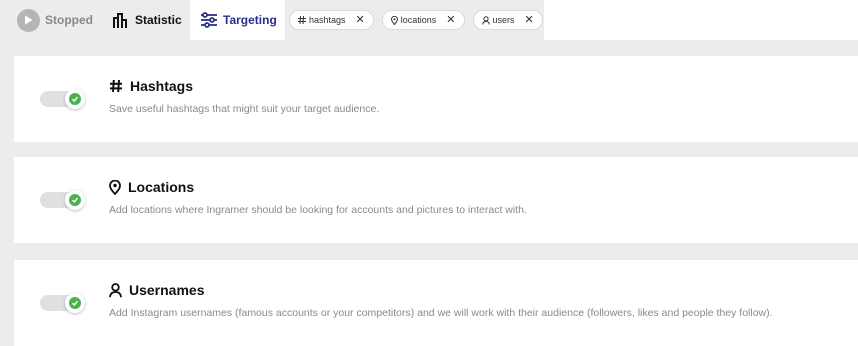 Image resolution: width=858 pixels, height=346 pixels. Describe the element at coordinates (167, 290) in the screenshot. I see `section-title-label: Usernames` at that location.